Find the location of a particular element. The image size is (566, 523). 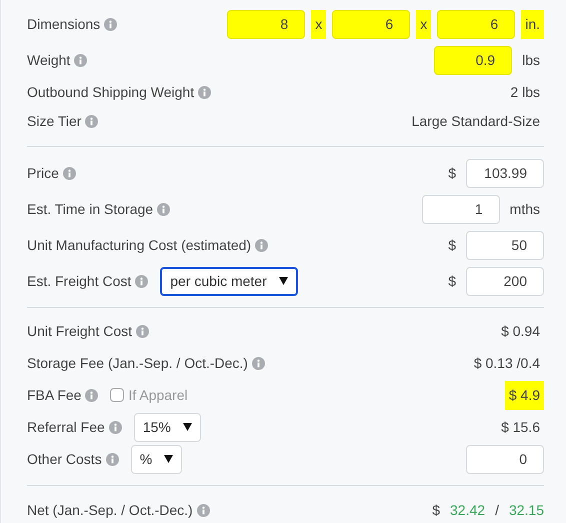

field-label: FBA Fee is located at coordinates (54, 395).